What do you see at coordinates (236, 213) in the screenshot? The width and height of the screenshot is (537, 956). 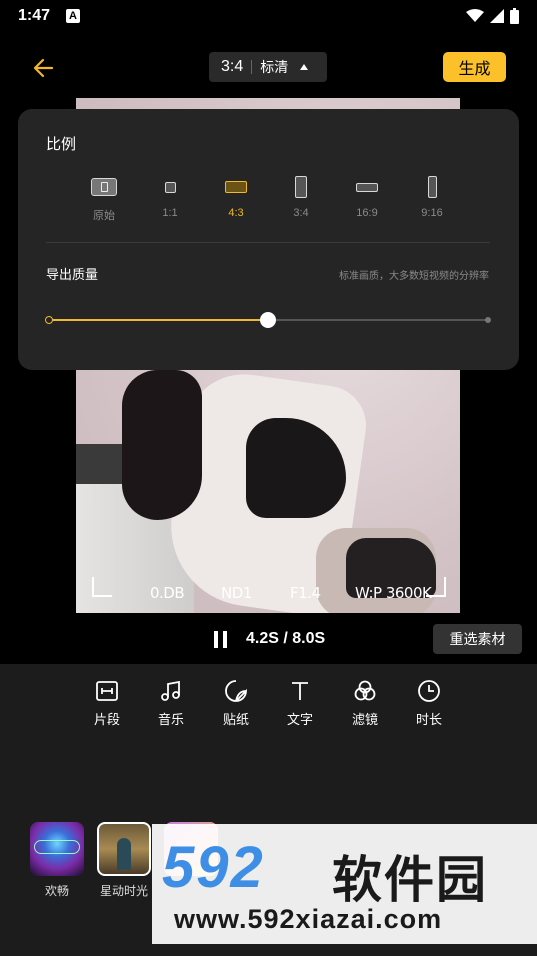 I see `ratio-label-4-3: 4:3` at bounding box center [236, 213].